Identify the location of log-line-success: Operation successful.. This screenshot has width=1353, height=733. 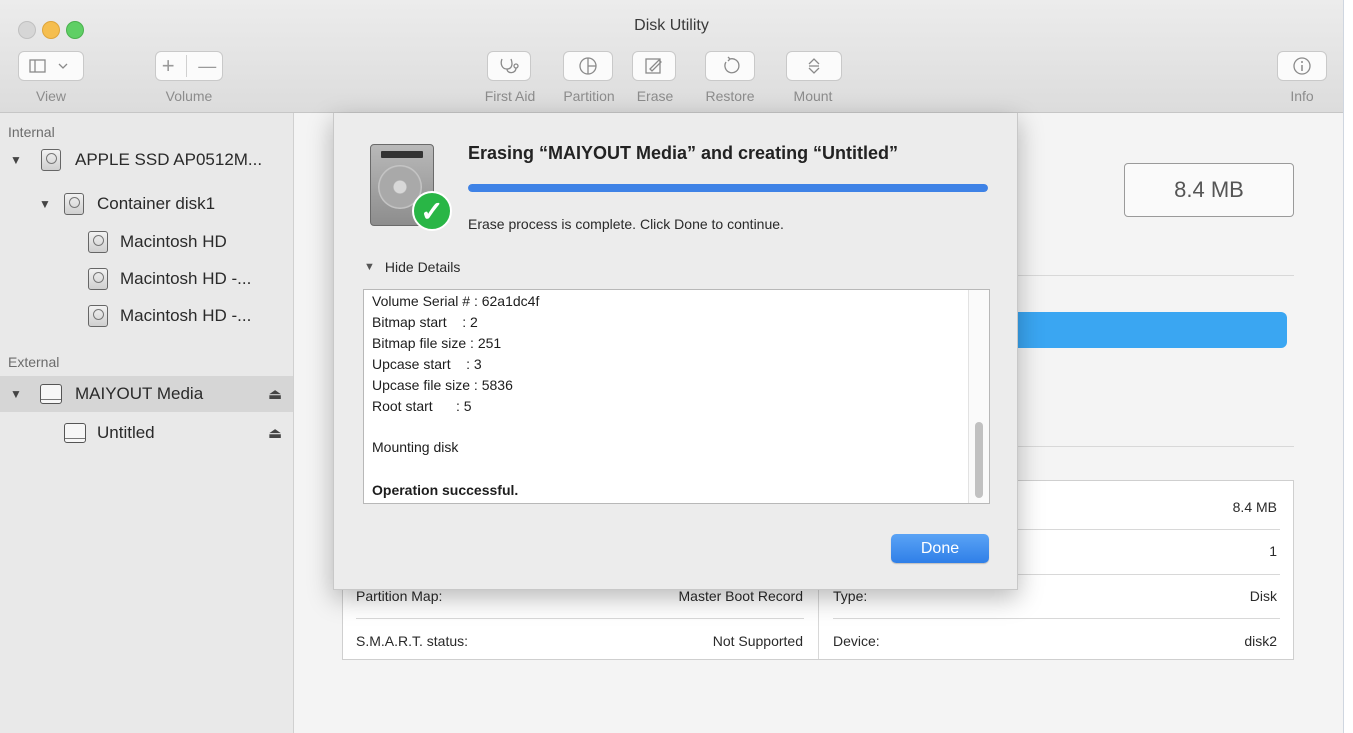
(445, 490).